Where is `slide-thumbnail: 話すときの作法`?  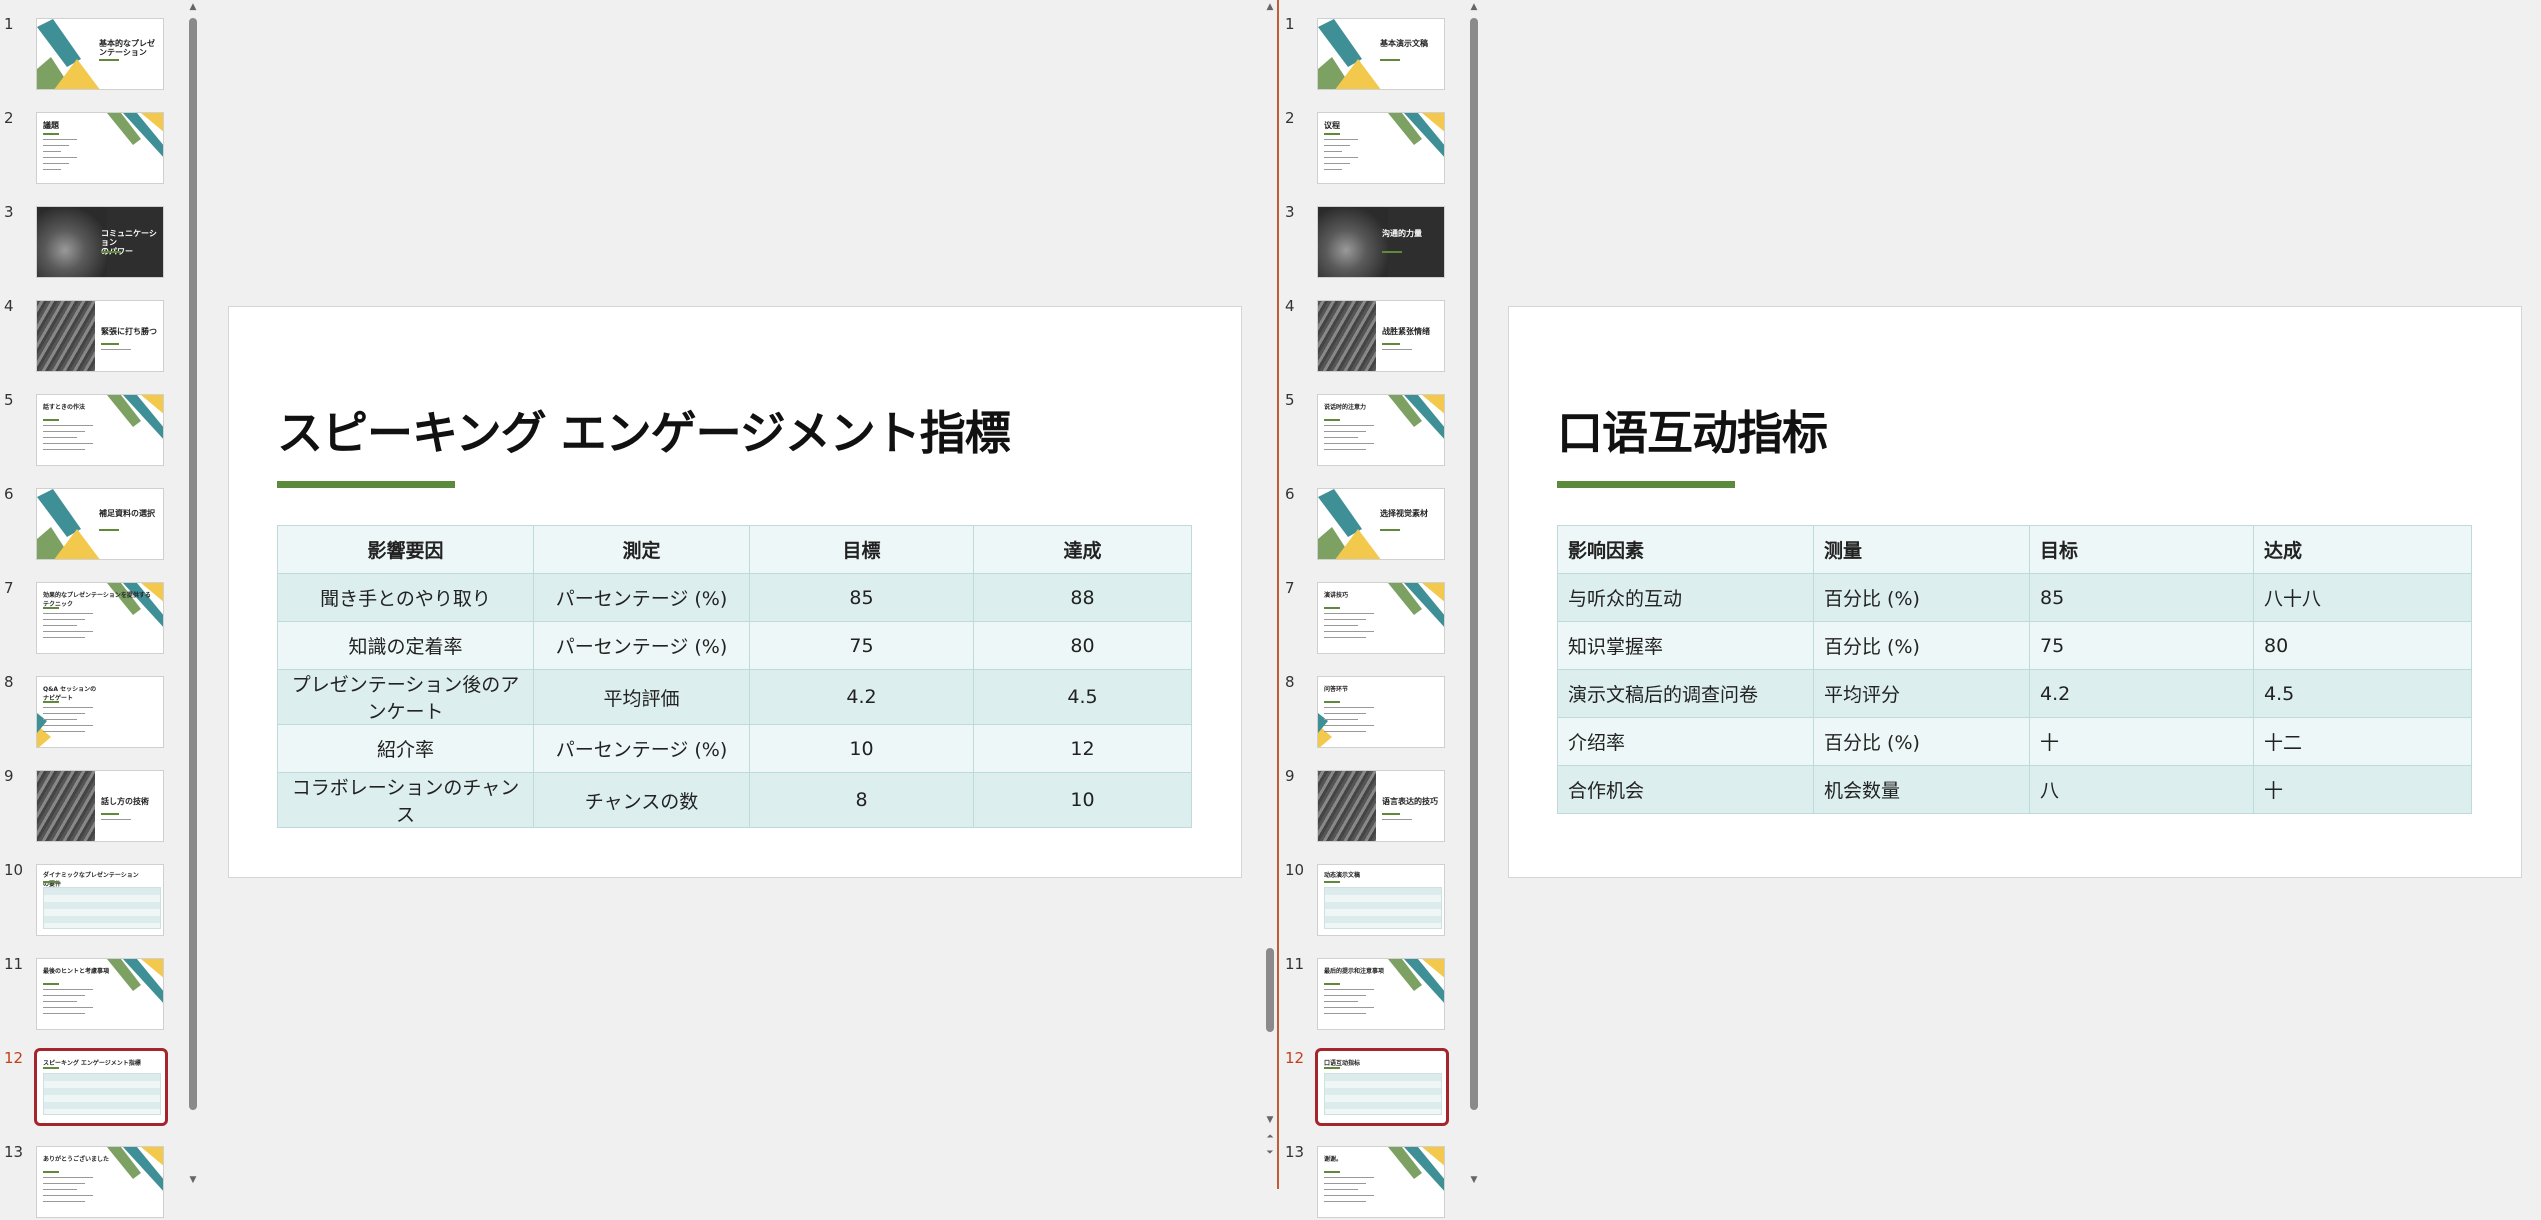 slide-thumbnail: 話すときの作法 is located at coordinates (100, 430).